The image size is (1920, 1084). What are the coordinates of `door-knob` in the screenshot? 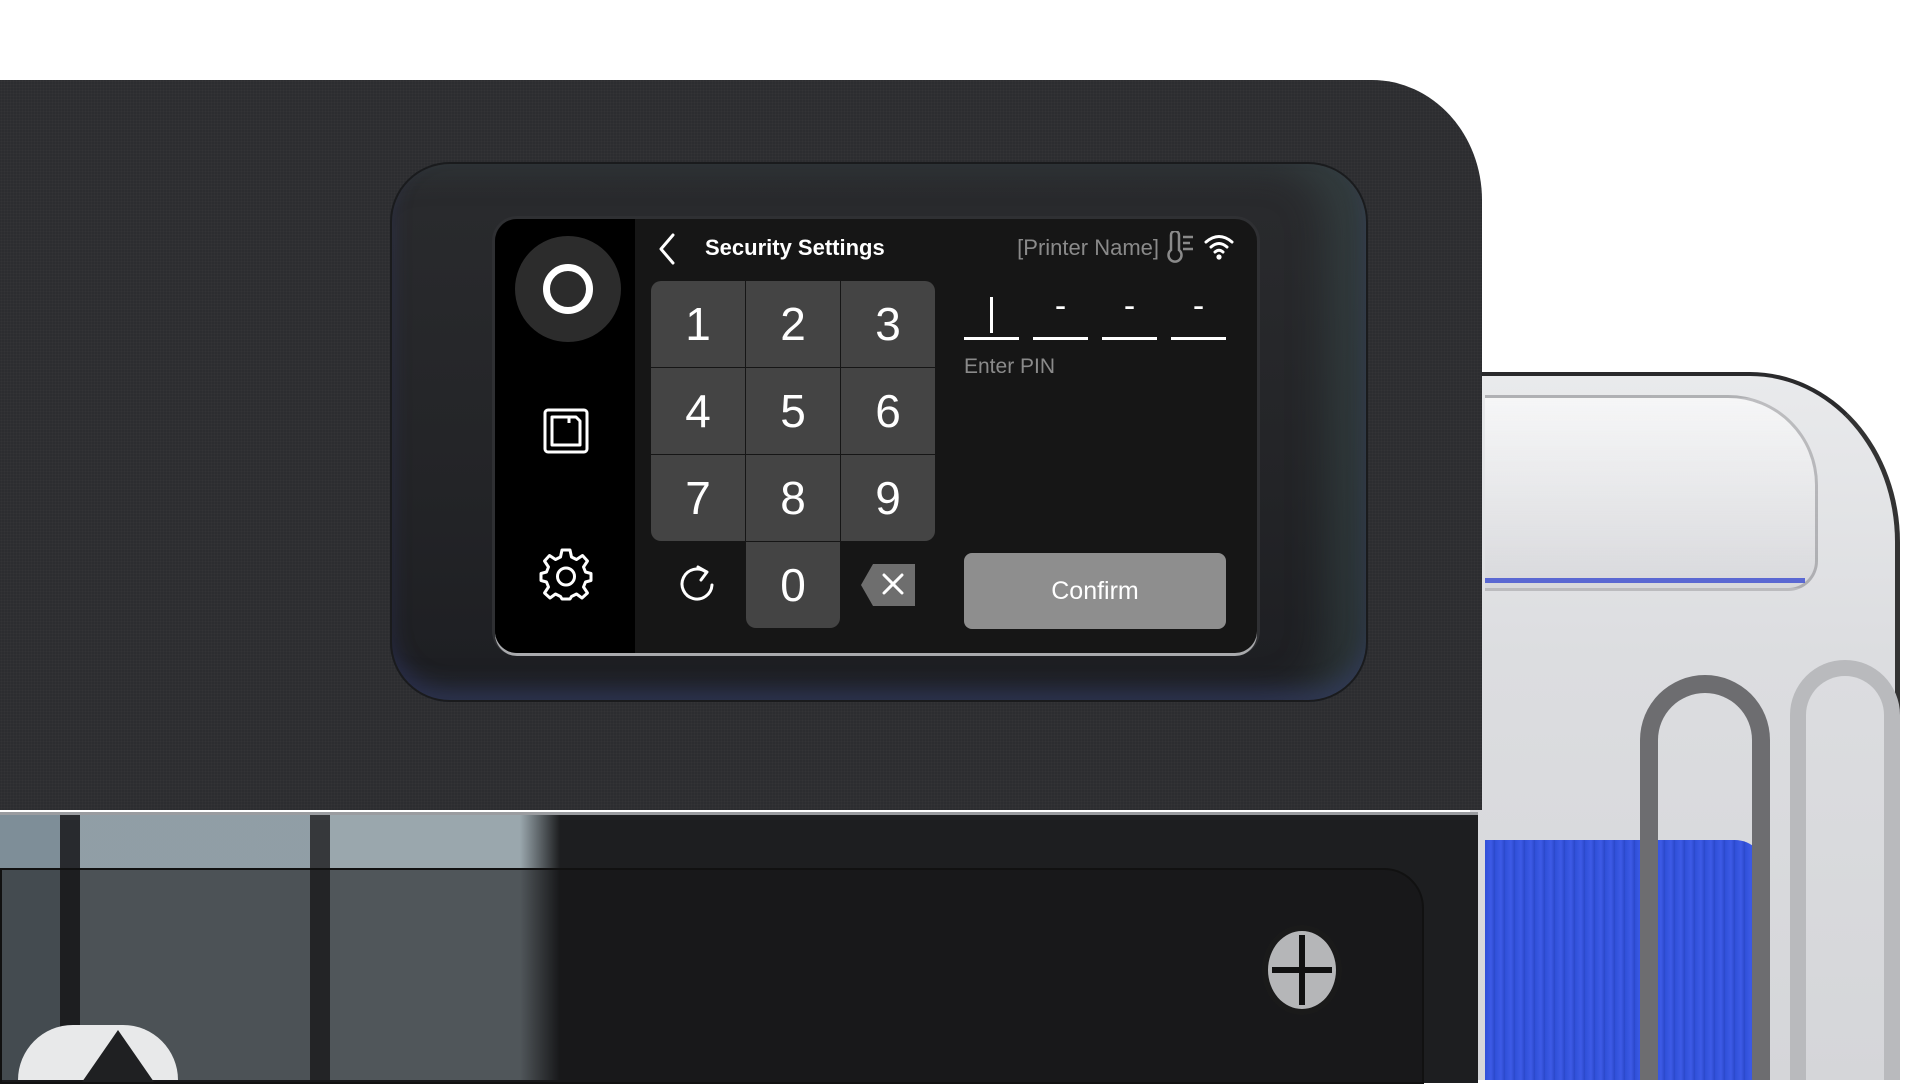 It's located at (1302, 970).